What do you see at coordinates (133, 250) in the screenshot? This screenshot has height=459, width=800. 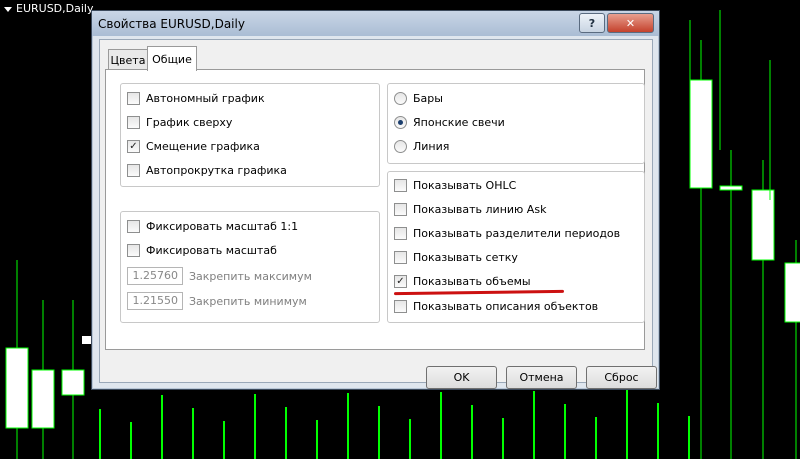 I see `checkbox-fix-scale` at bounding box center [133, 250].